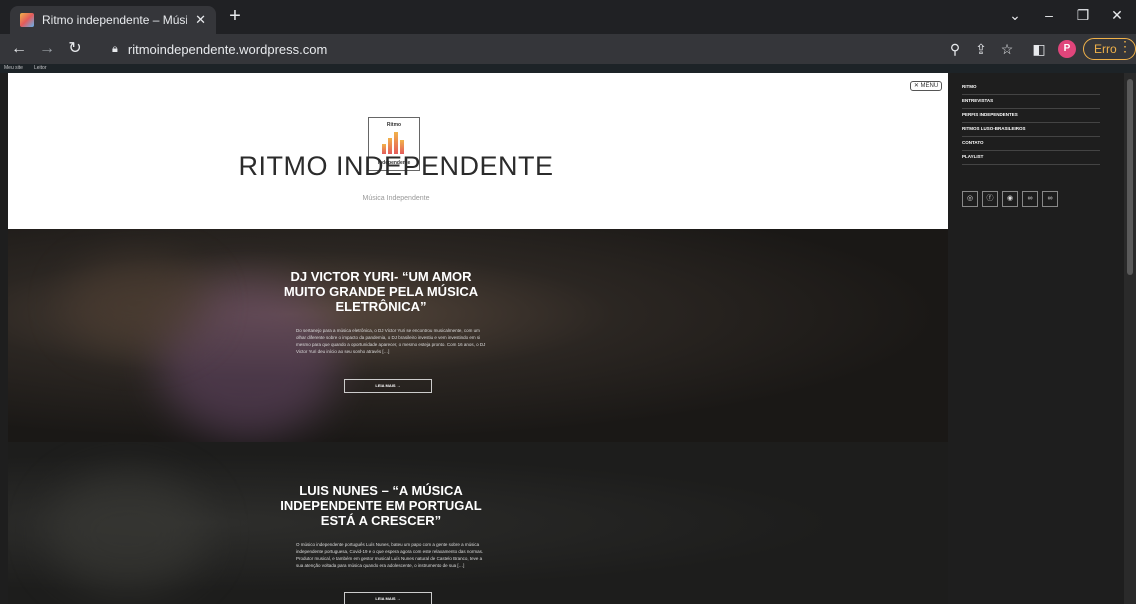 This screenshot has width=1136, height=604. Describe the element at coordinates (394, 125) in the screenshot. I see `logo-text-top: Ritmo` at that location.